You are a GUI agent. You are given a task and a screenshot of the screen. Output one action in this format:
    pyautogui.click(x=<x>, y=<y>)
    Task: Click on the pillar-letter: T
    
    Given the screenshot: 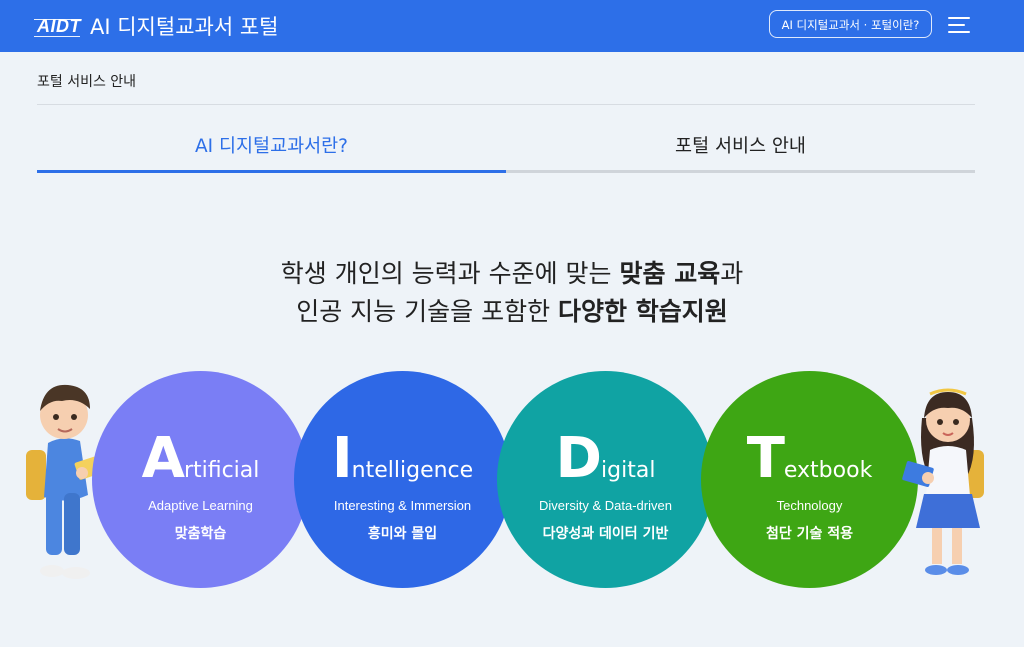 What is the action you would take?
    pyautogui.click(x=765, y=458)
    